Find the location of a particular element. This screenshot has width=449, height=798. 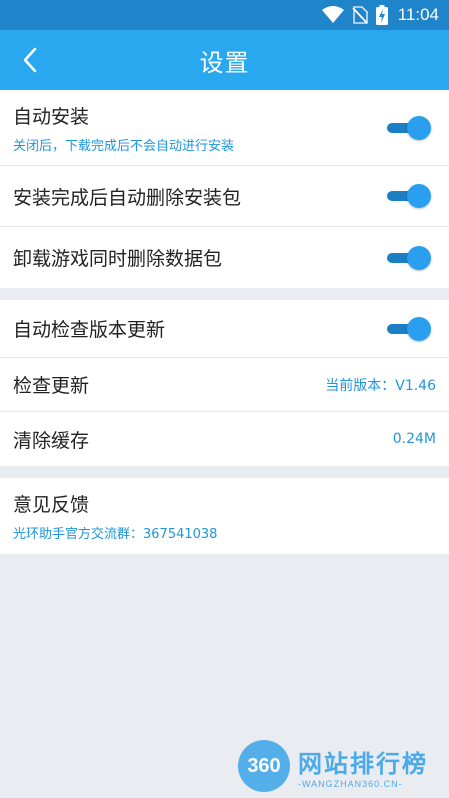

setting-auto-check-update: 自动检查版本更新 is located at coordinates (224, 329).